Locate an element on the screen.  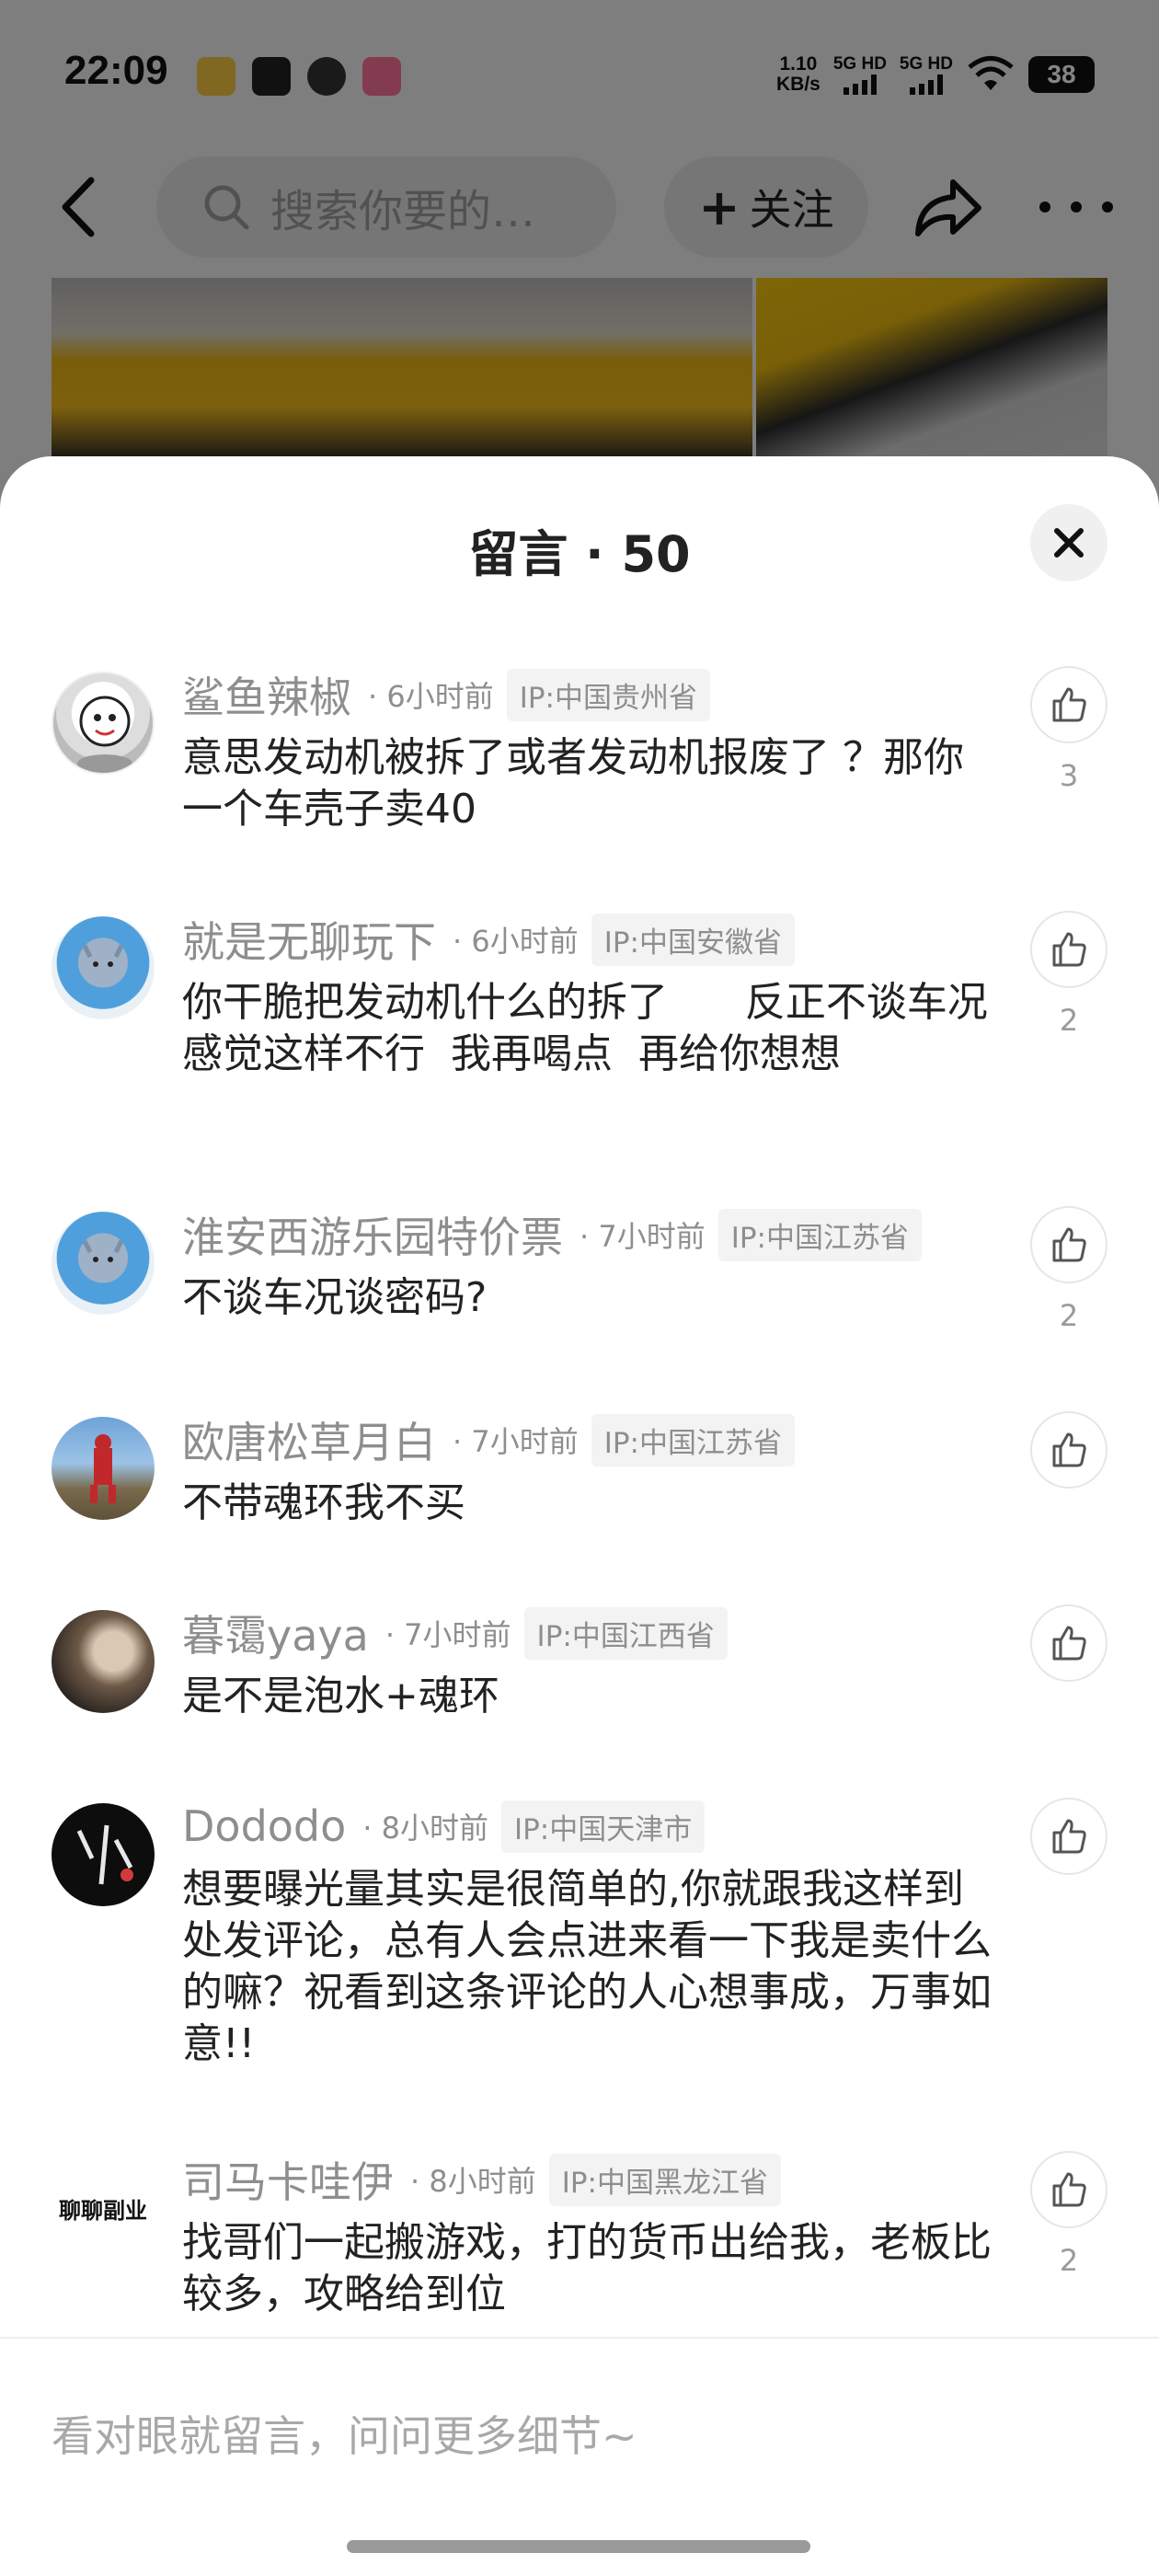
comment-username: Dododo is located at coordinates (264, 1826).